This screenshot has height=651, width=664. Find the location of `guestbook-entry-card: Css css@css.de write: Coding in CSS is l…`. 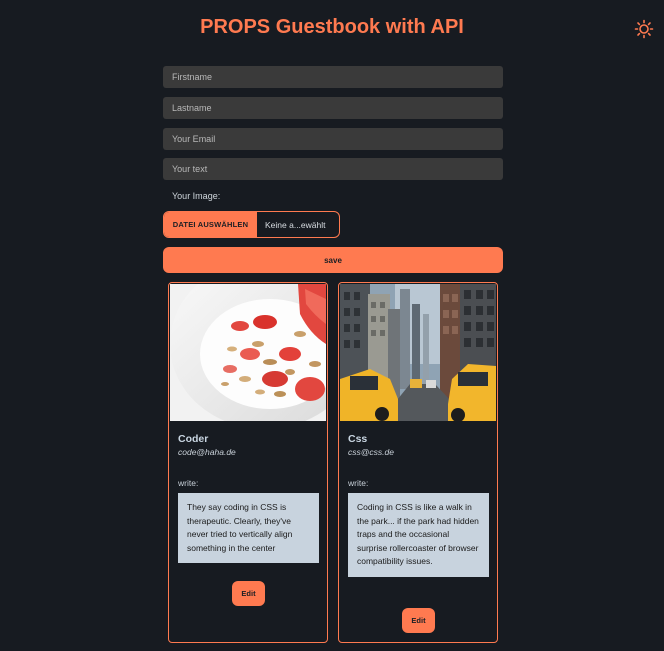

guestbook-entry-card: Css css@css.de write: Coding in CSS is l… is located at coordinates (418, 462).